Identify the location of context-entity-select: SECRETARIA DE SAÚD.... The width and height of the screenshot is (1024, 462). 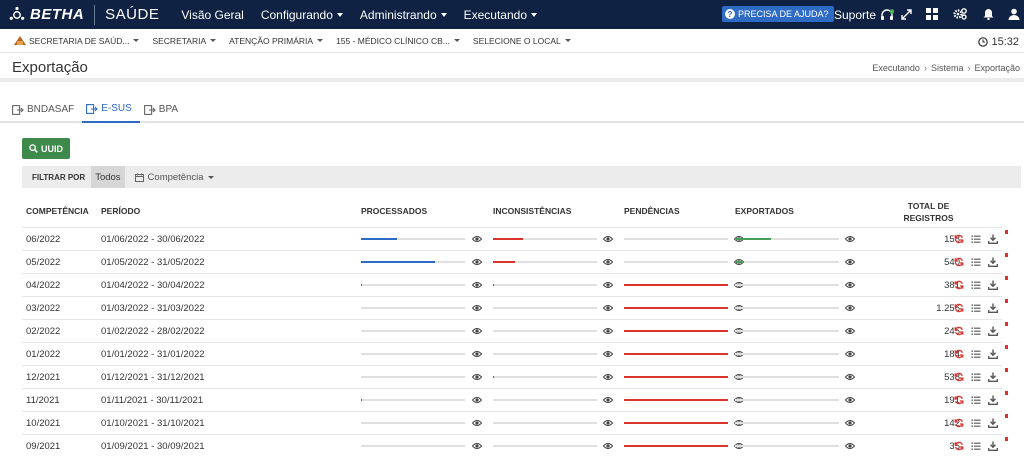
(77, 40).